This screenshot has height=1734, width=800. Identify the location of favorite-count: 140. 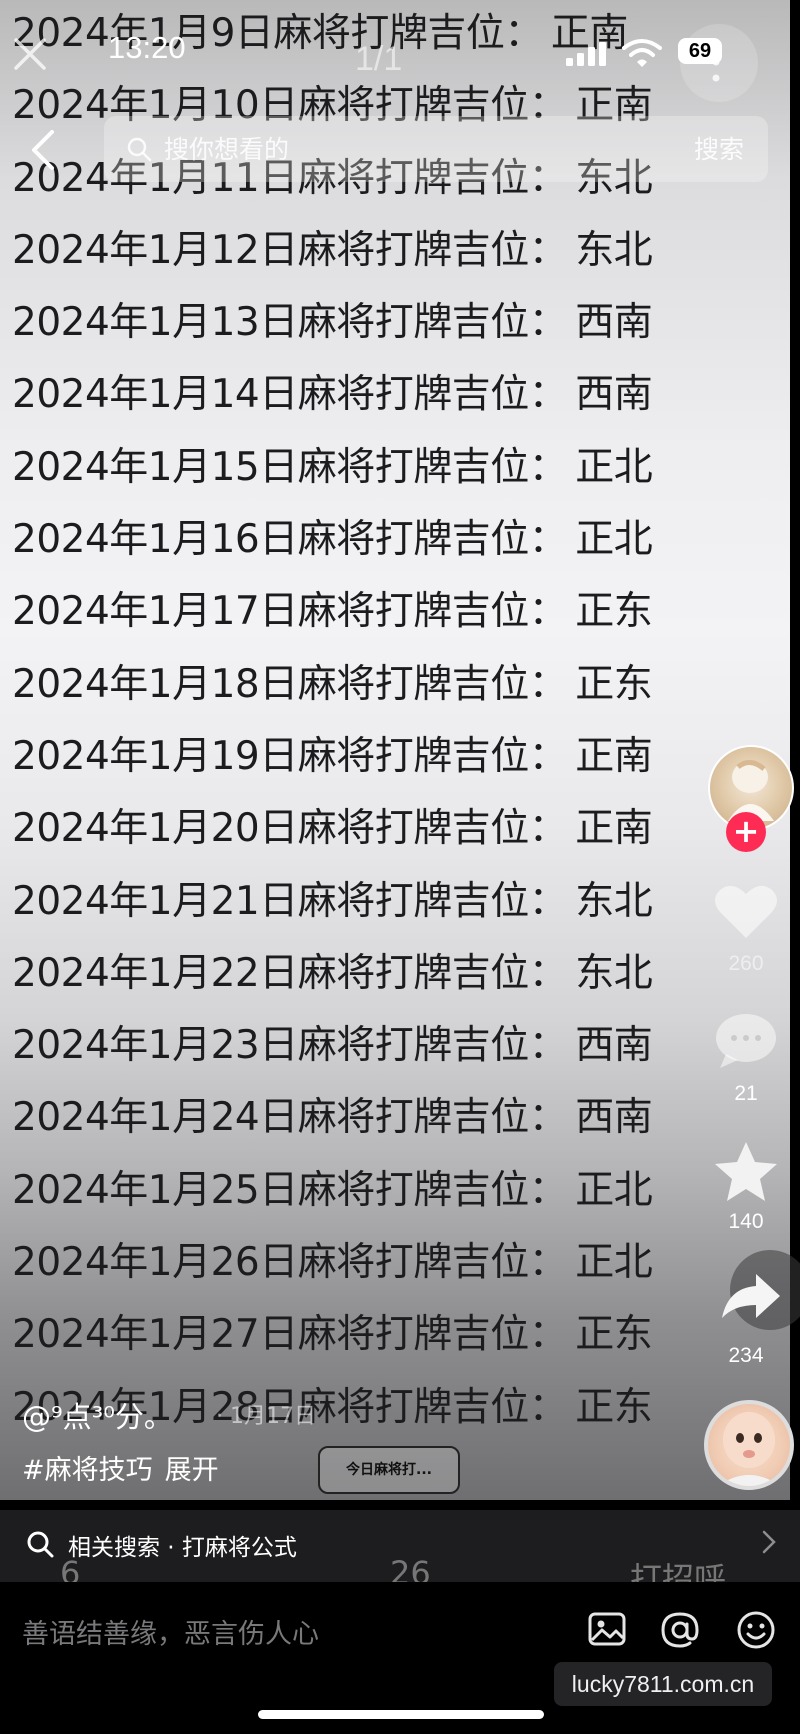
(746, 1221).